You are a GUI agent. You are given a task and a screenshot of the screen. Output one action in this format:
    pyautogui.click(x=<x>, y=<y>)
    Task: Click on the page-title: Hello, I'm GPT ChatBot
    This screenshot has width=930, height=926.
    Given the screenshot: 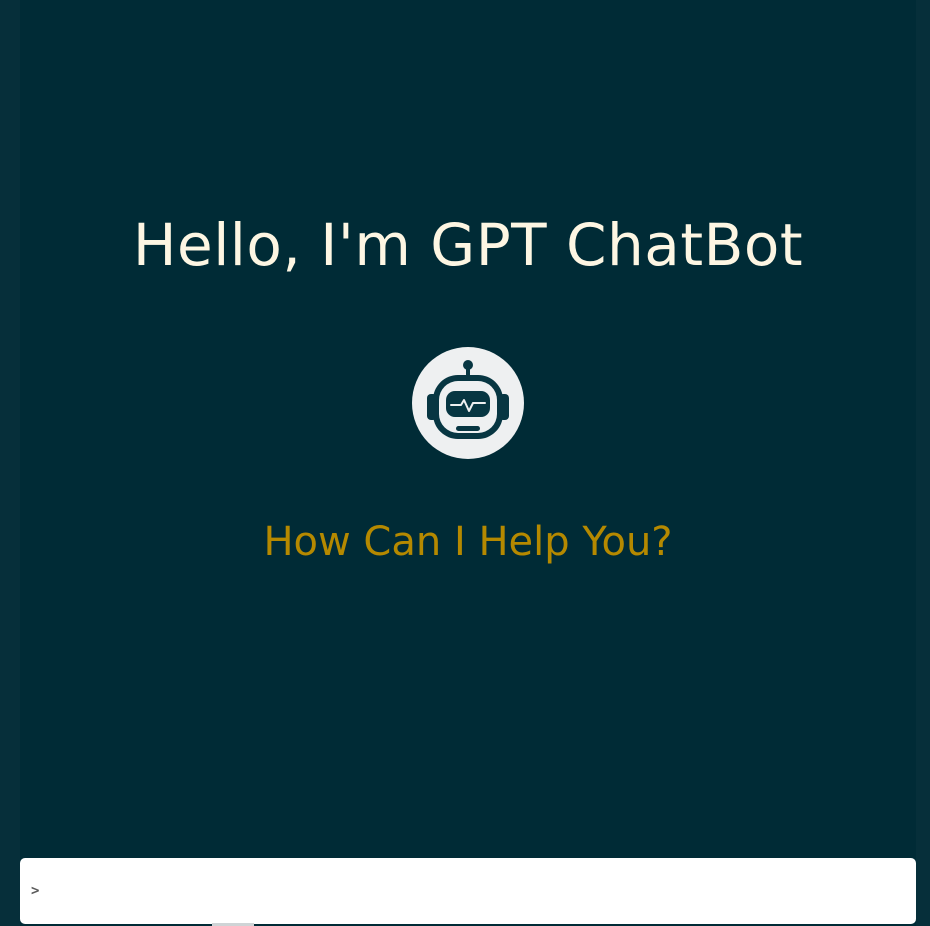 What is the action you would take?
    pyautogui.click(x=468, y=245)
    